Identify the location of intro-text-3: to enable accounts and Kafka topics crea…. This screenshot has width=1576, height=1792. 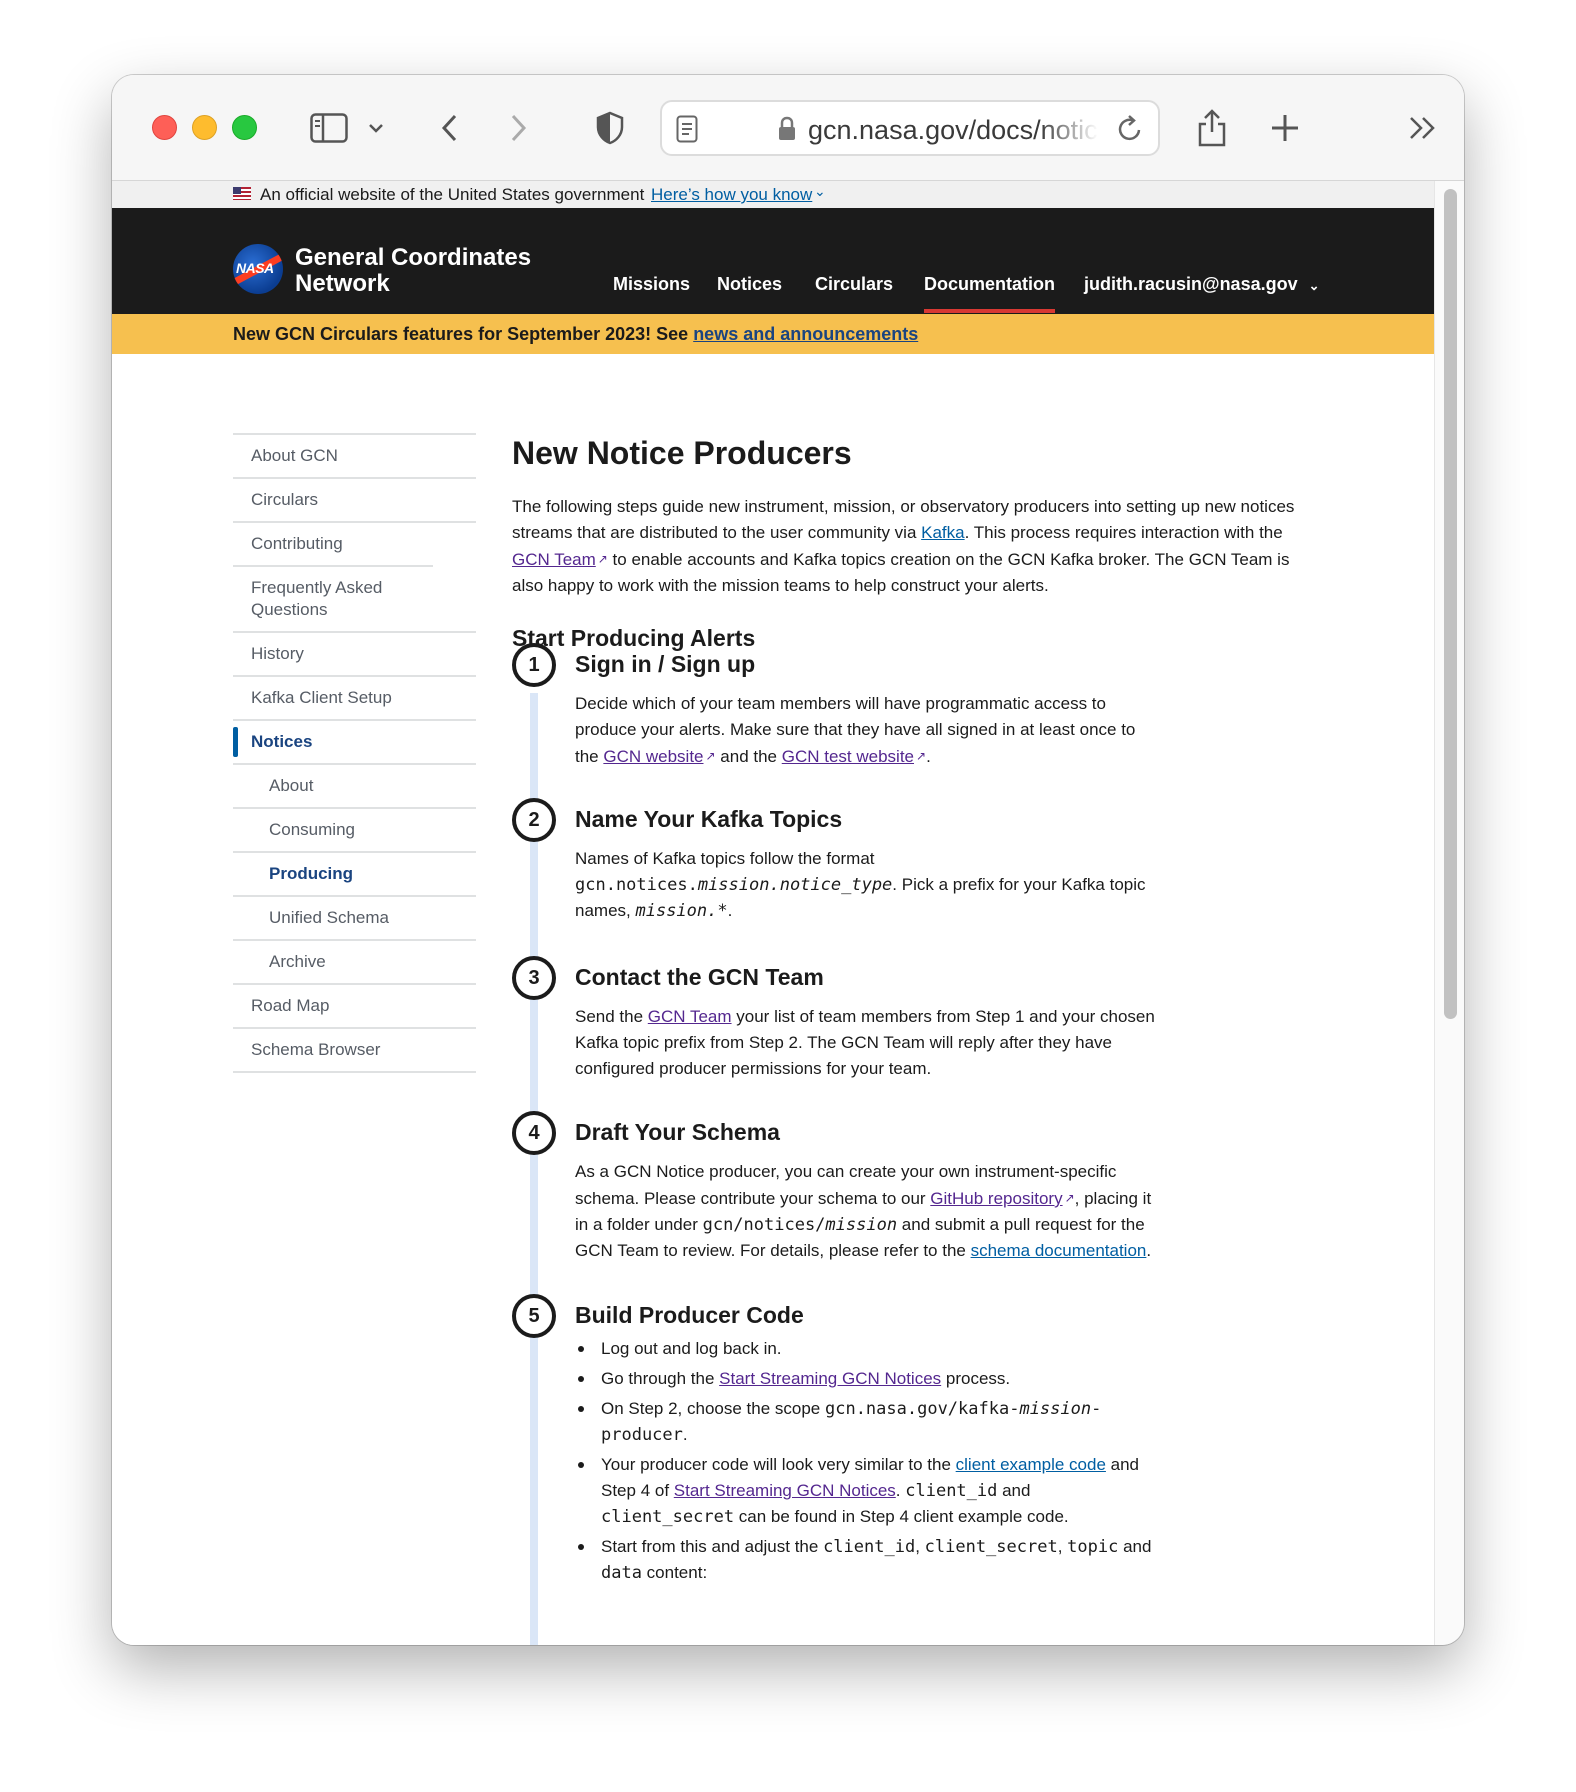
(901, 572).